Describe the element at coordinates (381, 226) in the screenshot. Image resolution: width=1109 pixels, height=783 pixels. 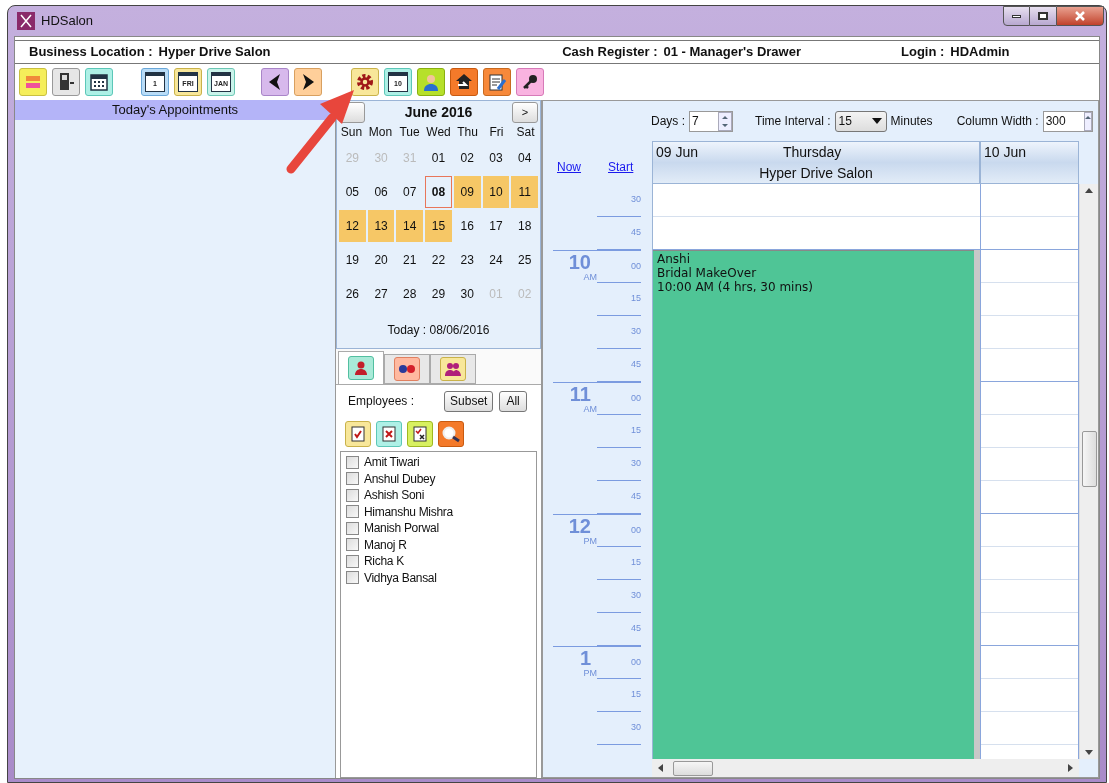
I see `calendar-day: 13` at that location.